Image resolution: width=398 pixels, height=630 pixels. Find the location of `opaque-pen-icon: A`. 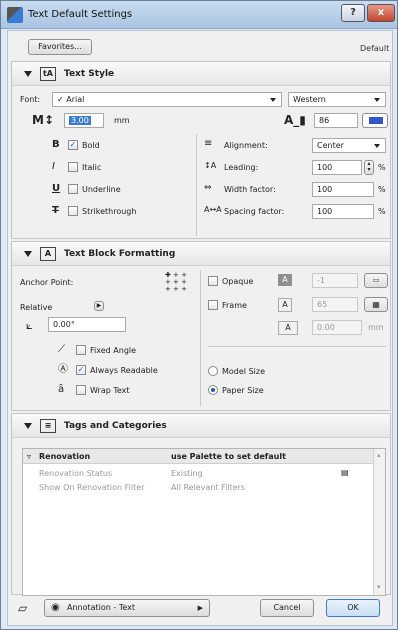

opaque-pen-icon: A is located at coordinates (285, 280).